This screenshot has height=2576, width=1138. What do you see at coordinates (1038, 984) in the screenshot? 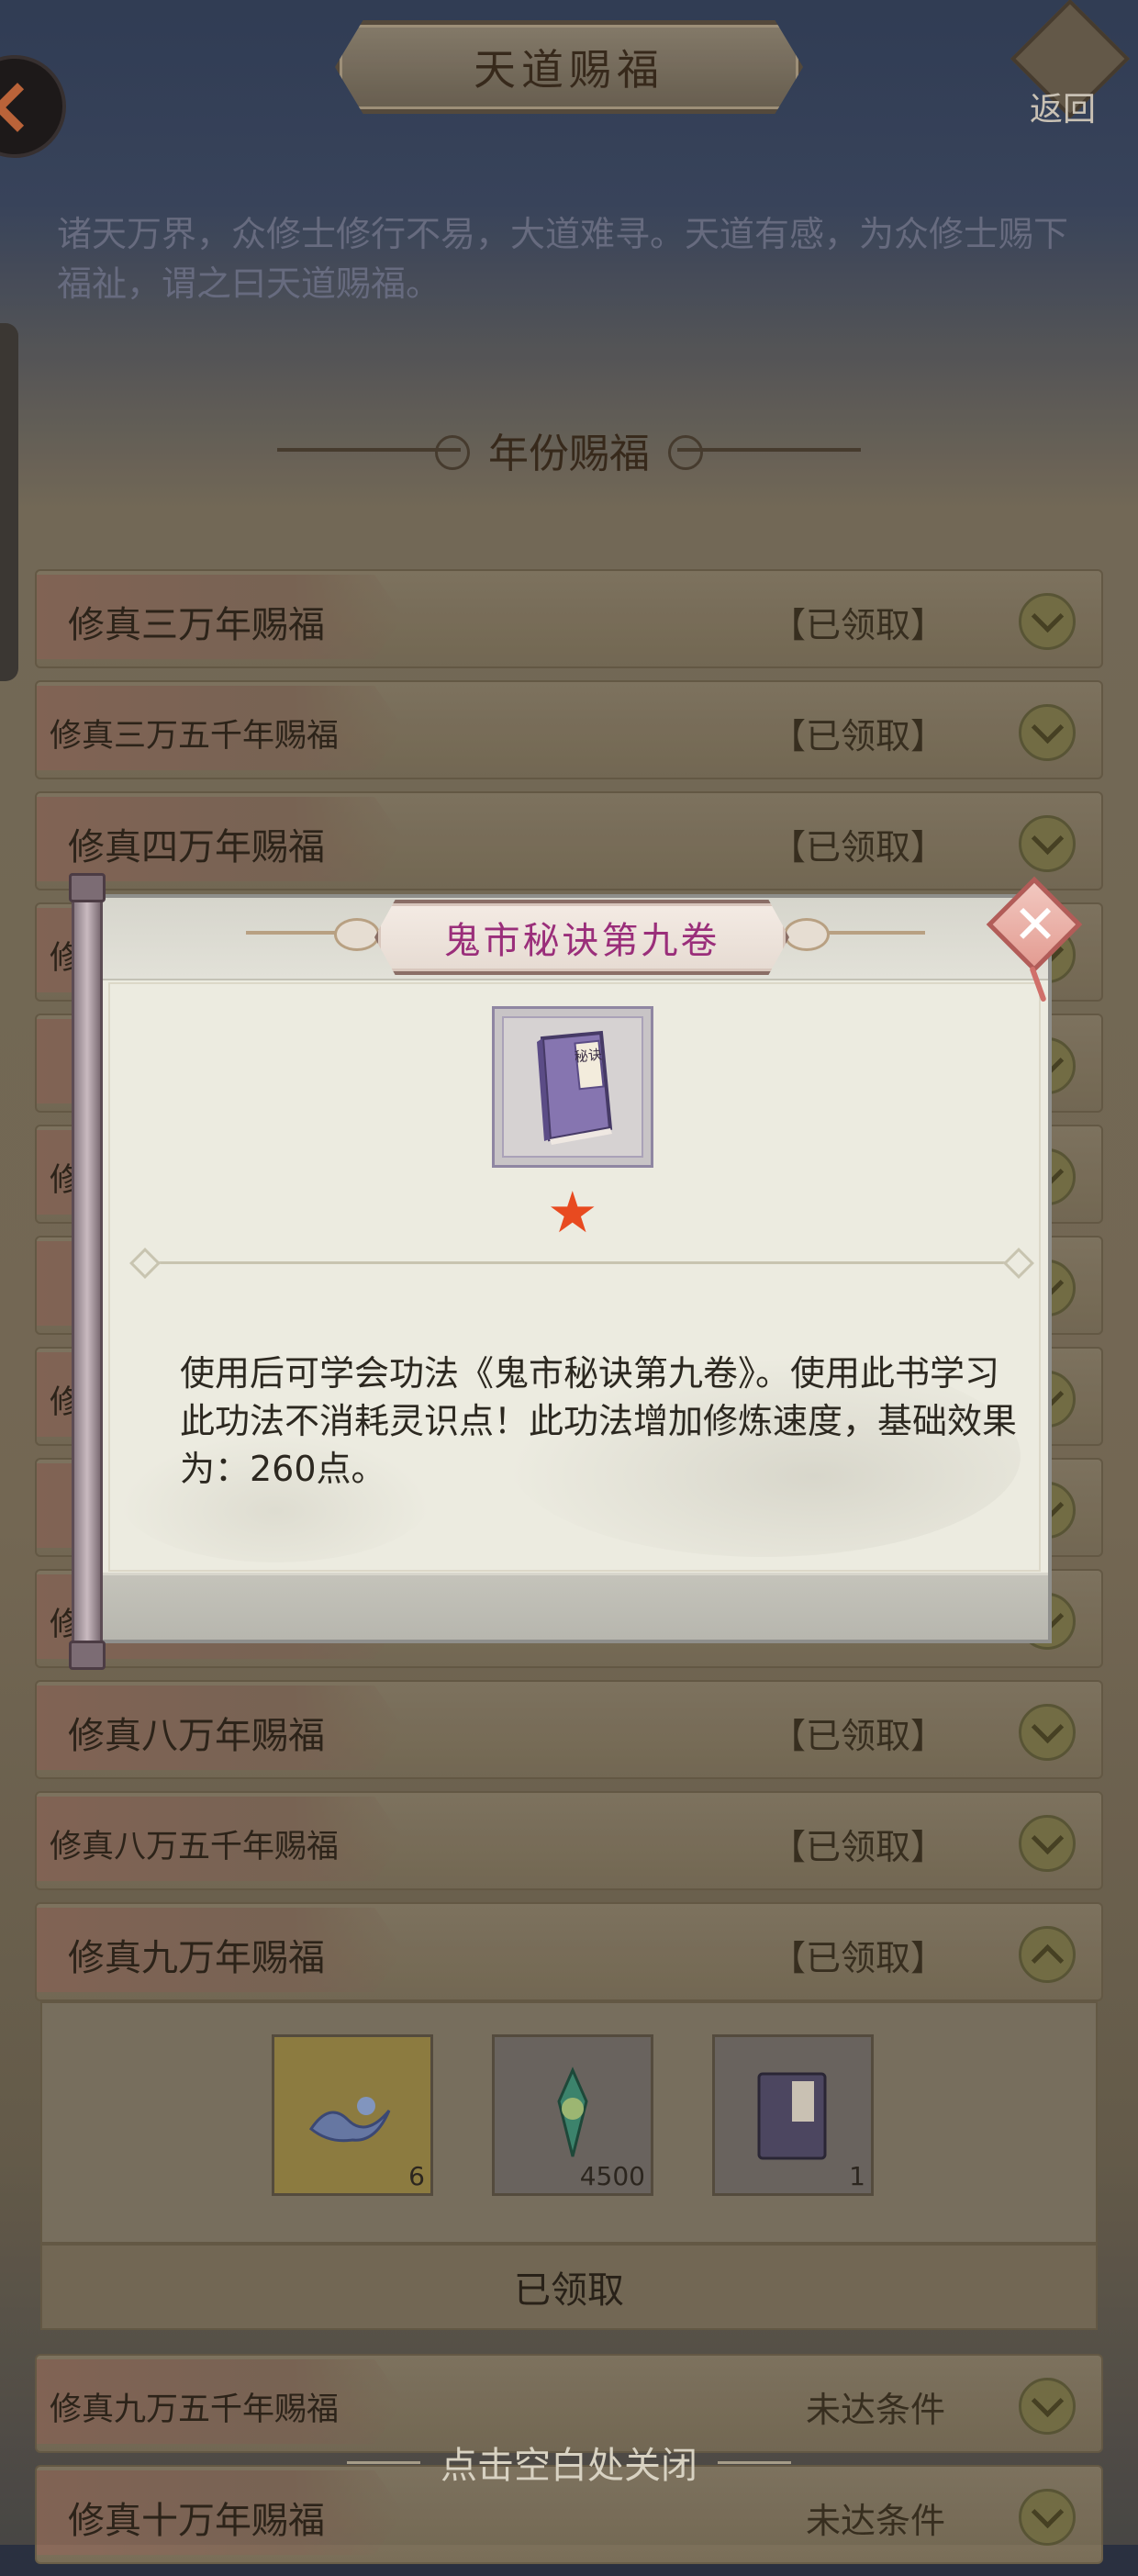
I see `tassel-icon` at bounding box center [1038, 984].